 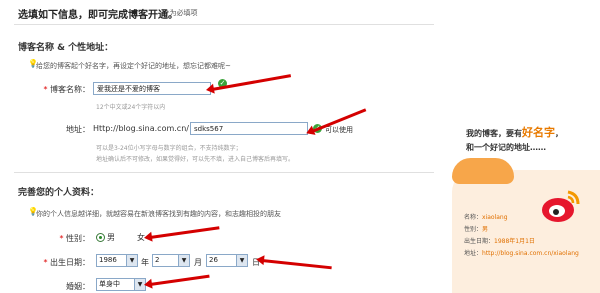 I want to click on card-birth: 出生日期：1988年1月1日, so click(x=499, y=241).